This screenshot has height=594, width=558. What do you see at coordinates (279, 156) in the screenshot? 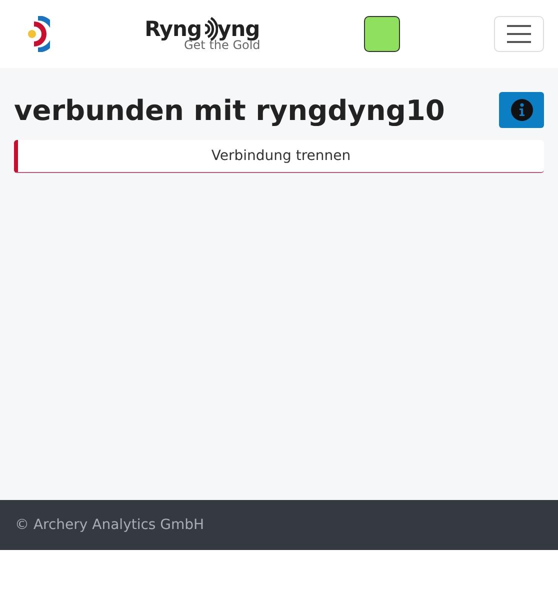
I see `disconnect-button: Verbindung trennen` at bounding box center [279, 156].